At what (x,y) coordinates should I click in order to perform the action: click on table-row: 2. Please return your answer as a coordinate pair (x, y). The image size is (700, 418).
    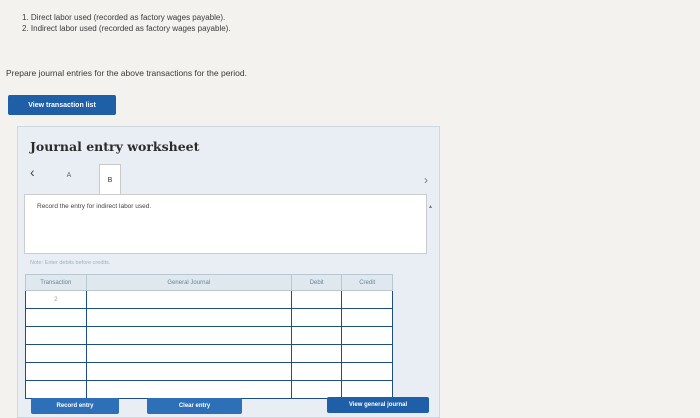
    Looking at the image, I should click on (209, 299).